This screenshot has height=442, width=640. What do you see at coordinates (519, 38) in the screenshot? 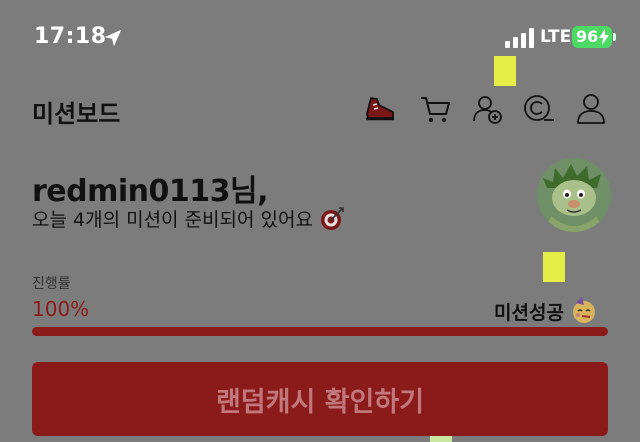
I see `signal-icon` at bounding box center [519, 38].